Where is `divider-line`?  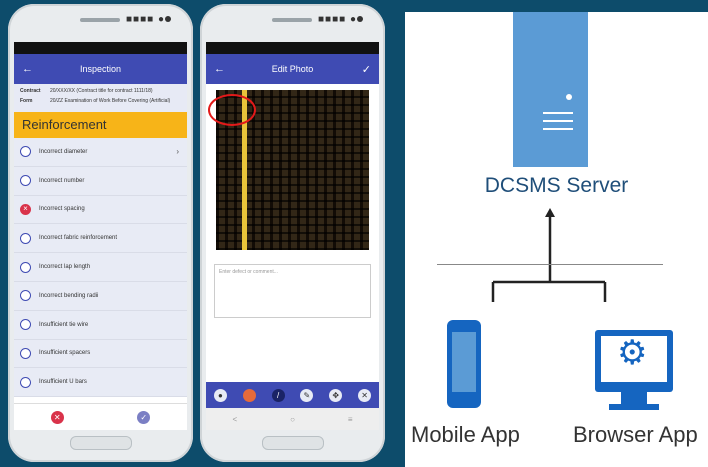 divider-line is located at coordinates (550, 264).